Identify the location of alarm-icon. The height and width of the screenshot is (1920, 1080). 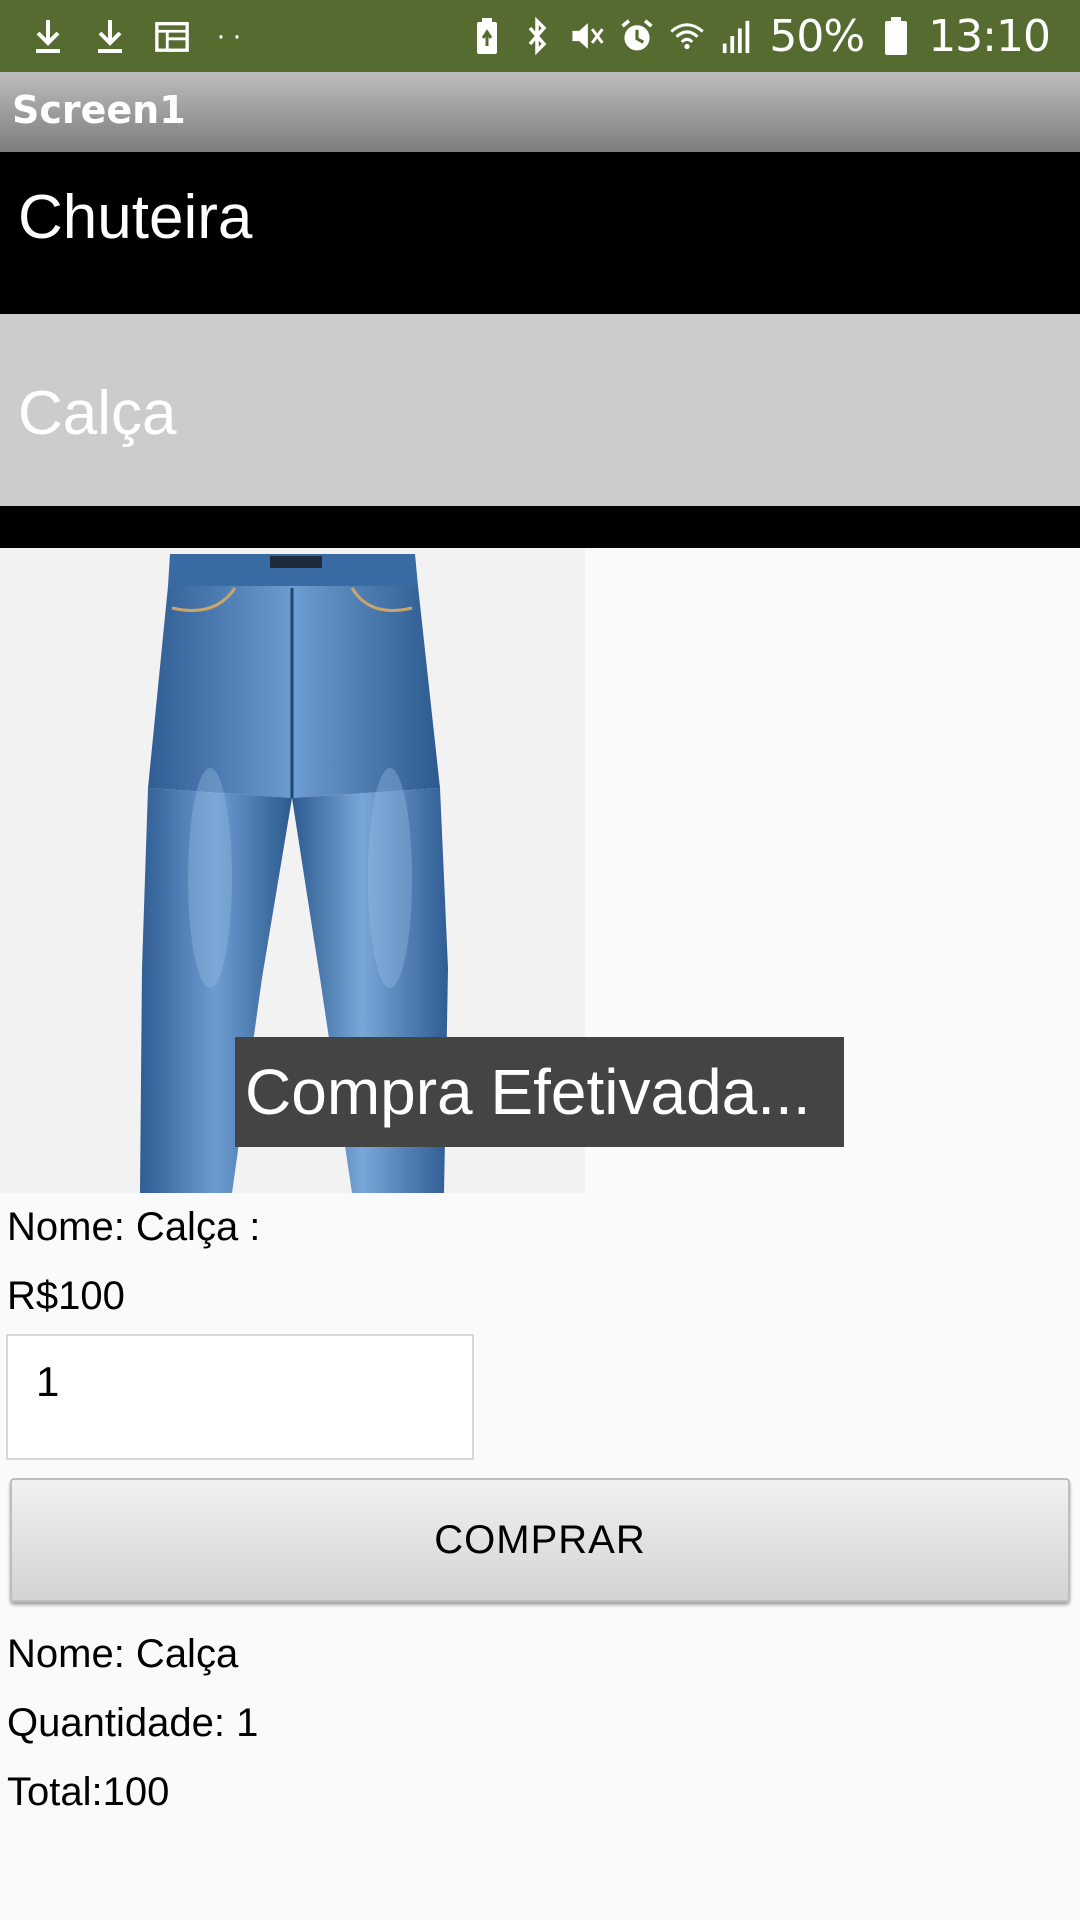
(637, 36).